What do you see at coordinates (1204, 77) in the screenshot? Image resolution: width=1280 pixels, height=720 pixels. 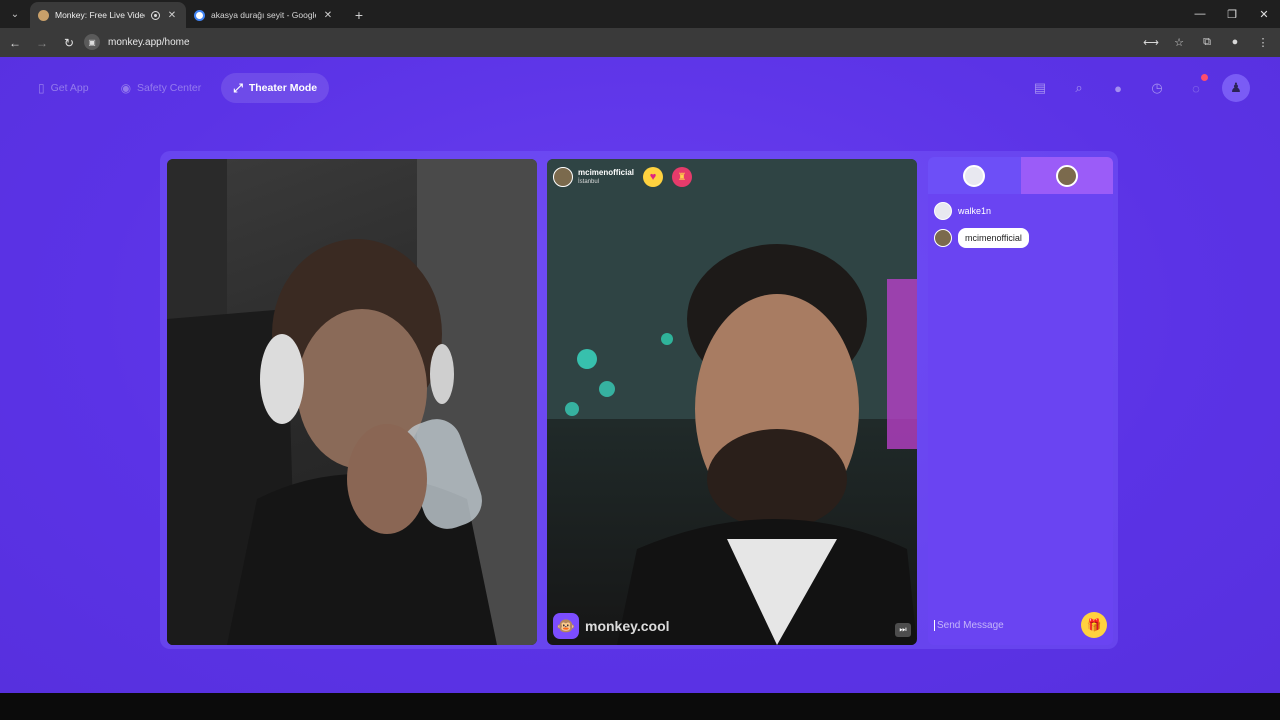 I see `notification-dot` at bounding box center [1204, 77].